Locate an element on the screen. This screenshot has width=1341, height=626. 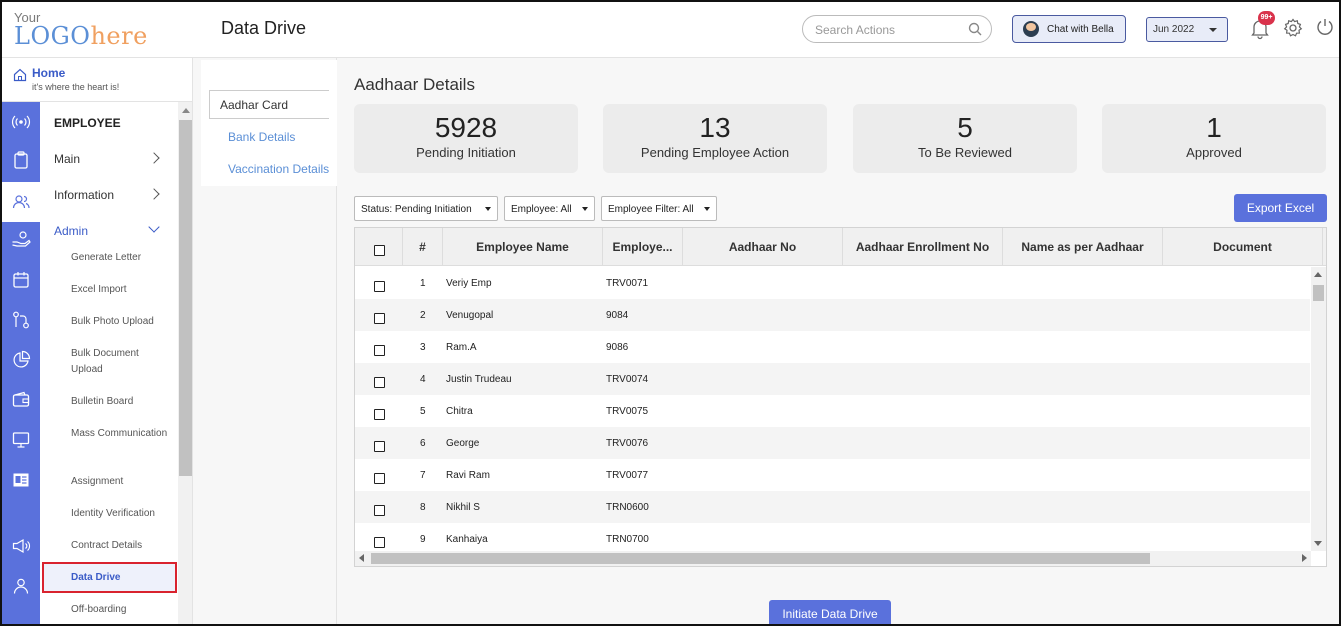
tab-aadhar-card: Aadhar Card is located at coordinates (269, 104).